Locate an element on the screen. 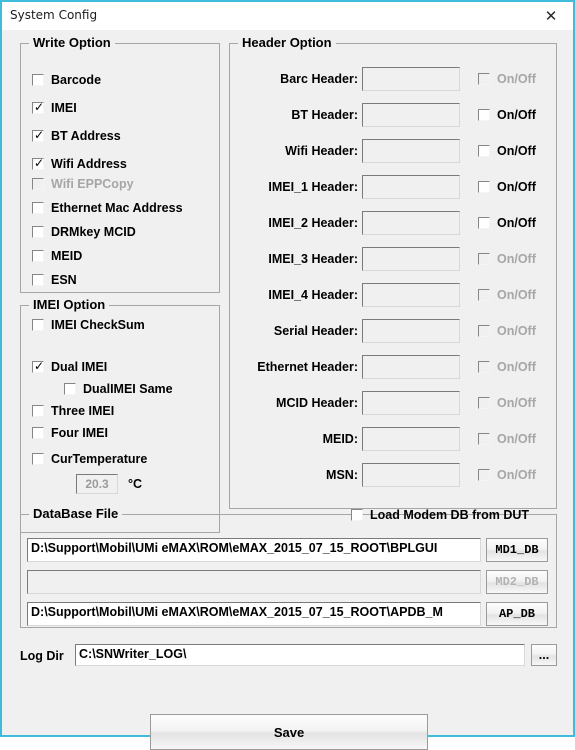 This screenshot has width=575, height=750. database-browse-md1-db-button: MD1_DB is located at coordinates (517, 550).